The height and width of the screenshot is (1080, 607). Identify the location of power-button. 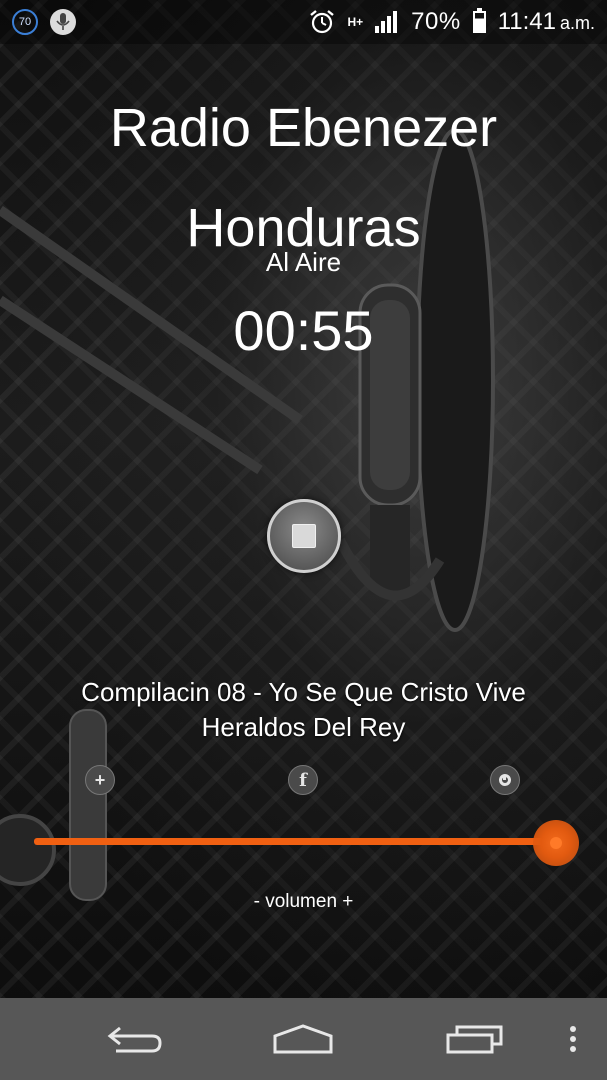
(505, 780).